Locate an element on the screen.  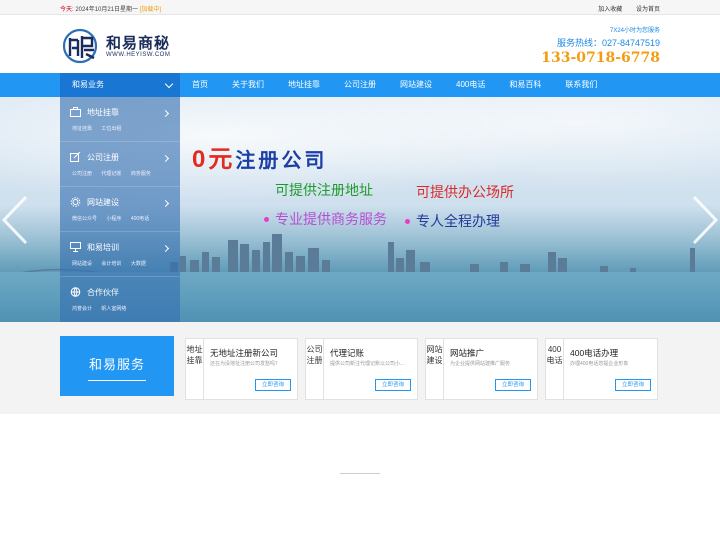
card-tag: 400电话 is located at coordinates (555, 369).